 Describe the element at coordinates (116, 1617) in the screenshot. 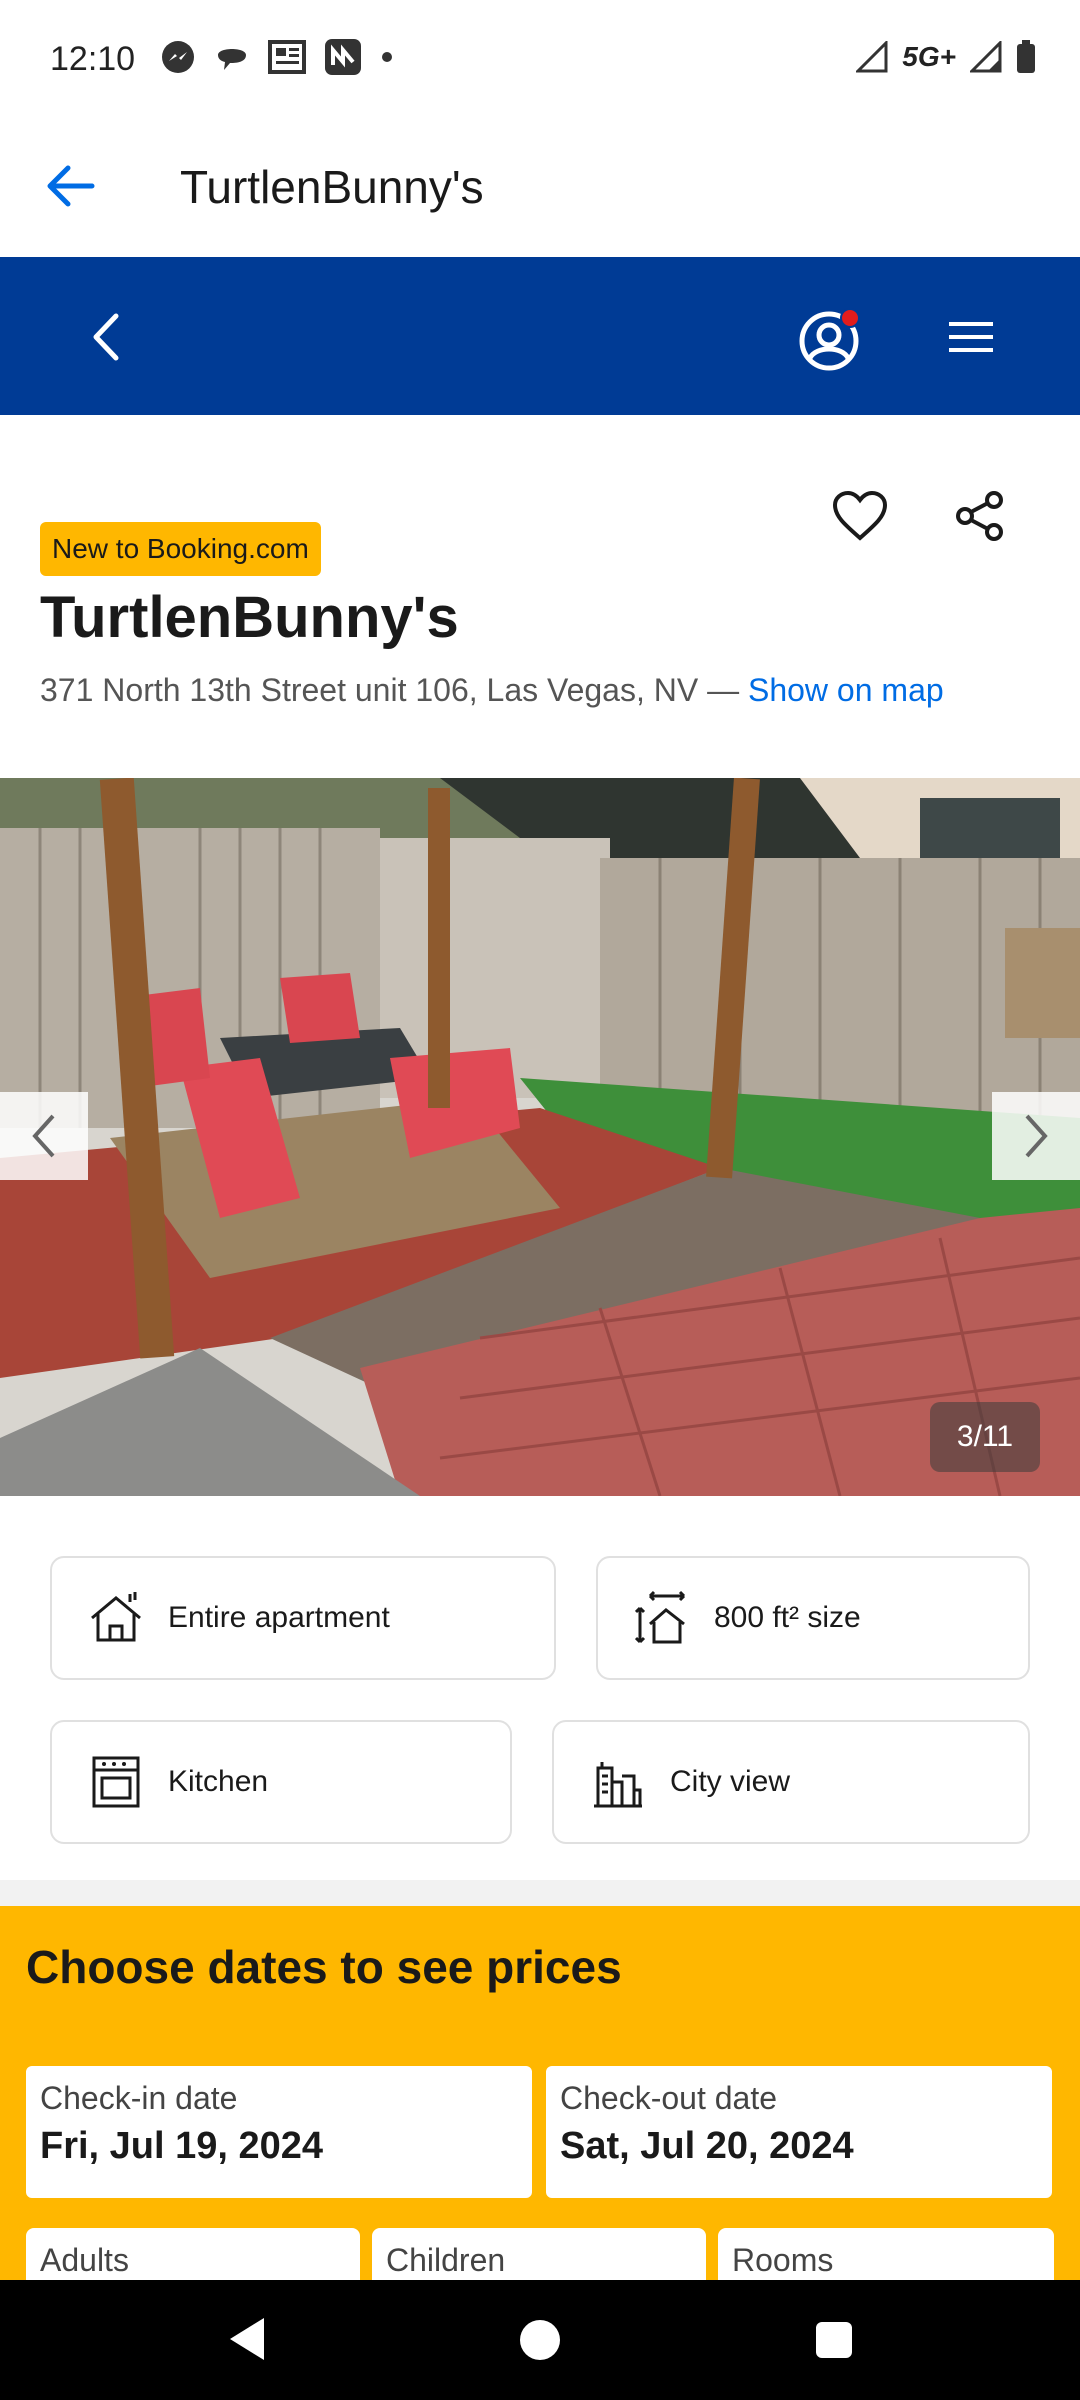

I see `house-icon` at that location.